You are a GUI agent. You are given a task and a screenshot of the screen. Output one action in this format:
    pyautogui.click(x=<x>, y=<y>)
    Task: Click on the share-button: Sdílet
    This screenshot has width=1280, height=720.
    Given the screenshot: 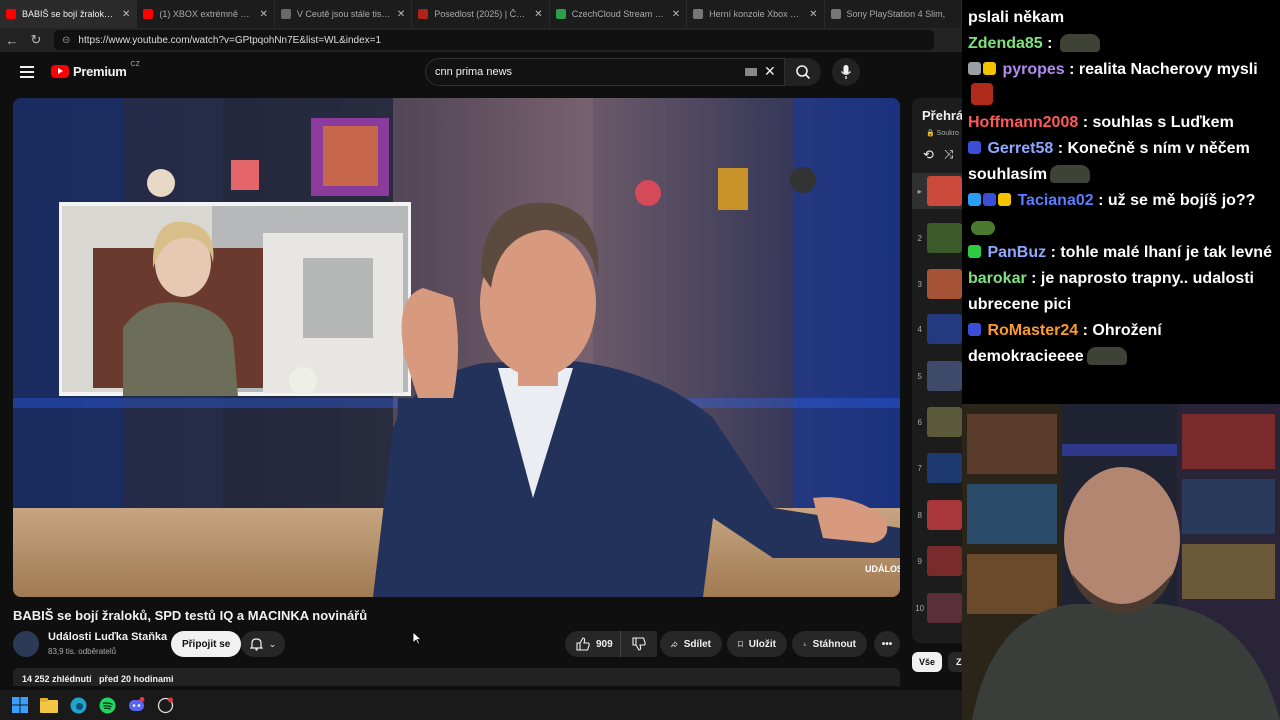 What is the action you would take?
    pyautogui.click(x=691, y=644)
    